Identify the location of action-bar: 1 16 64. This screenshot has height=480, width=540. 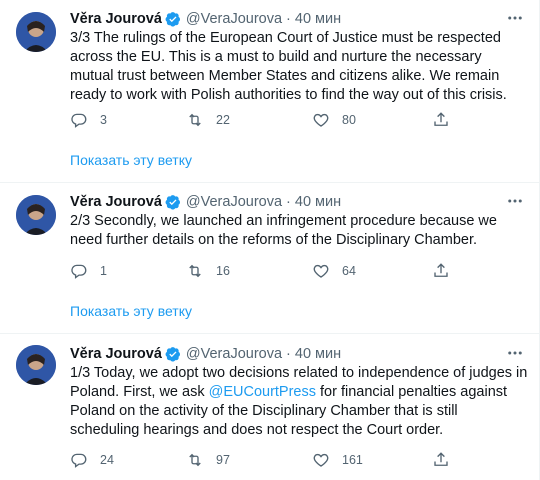
(265, 271).